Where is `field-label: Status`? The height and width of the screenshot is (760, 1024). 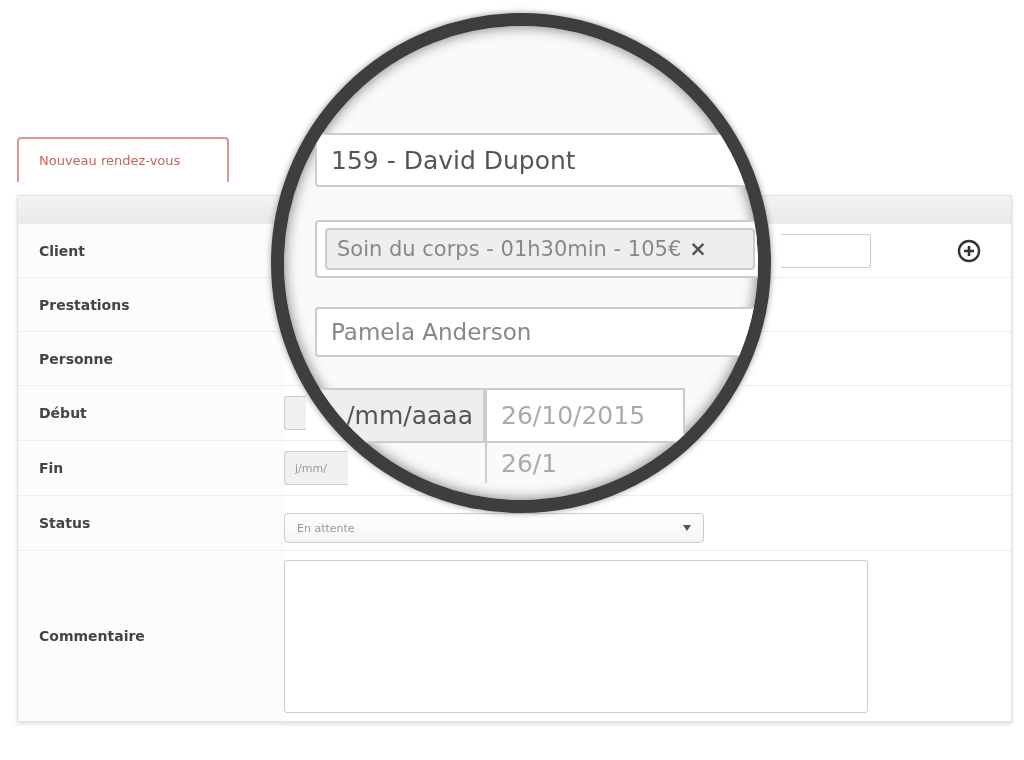 field-label: Status is located at coordinates (65, 523).